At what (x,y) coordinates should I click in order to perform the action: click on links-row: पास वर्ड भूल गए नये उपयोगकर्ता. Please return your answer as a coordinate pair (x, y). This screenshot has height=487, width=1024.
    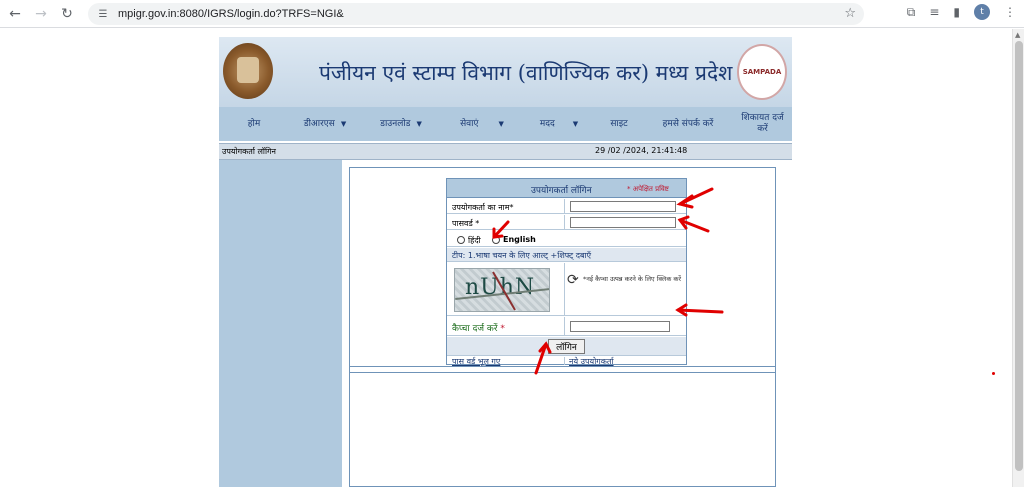
    Looking at the image, I should click on (566, 361).